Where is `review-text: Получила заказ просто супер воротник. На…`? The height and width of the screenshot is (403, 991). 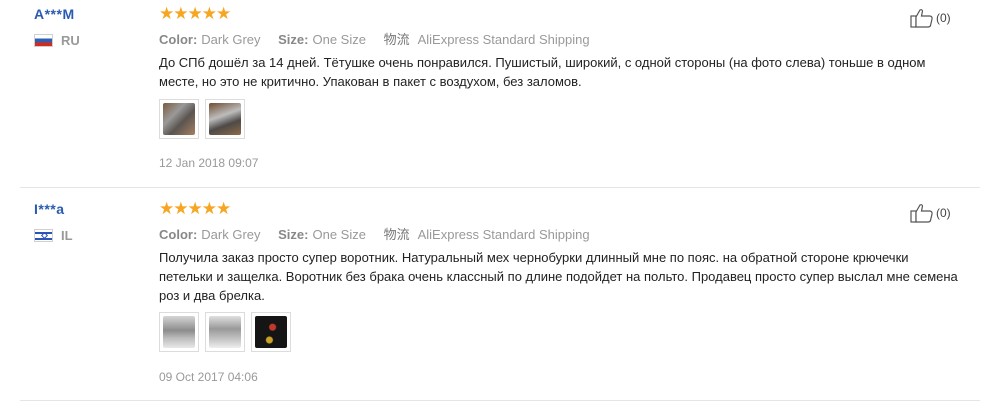 review-text: Получила заказ просто супер воротник. На… is located at coordinates (558, 276).